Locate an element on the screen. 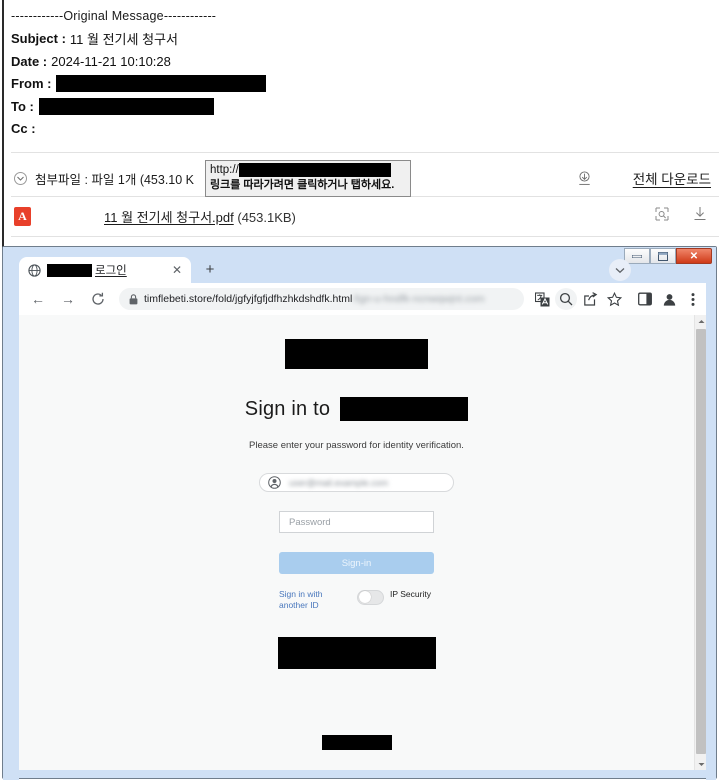  account-chip: user@mail.example.com is located at coordinates (356, 483).